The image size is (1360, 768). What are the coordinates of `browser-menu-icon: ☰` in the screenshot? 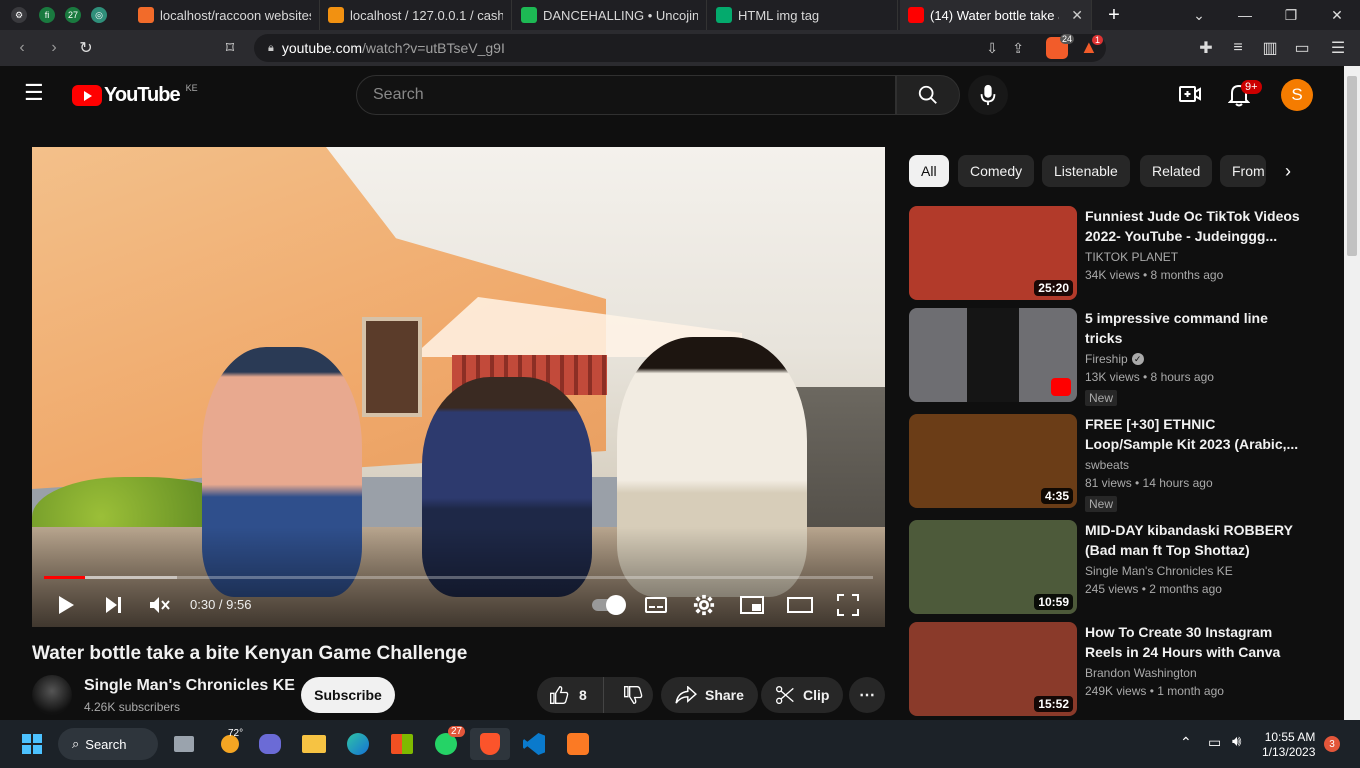 It's located at (1338, 48).